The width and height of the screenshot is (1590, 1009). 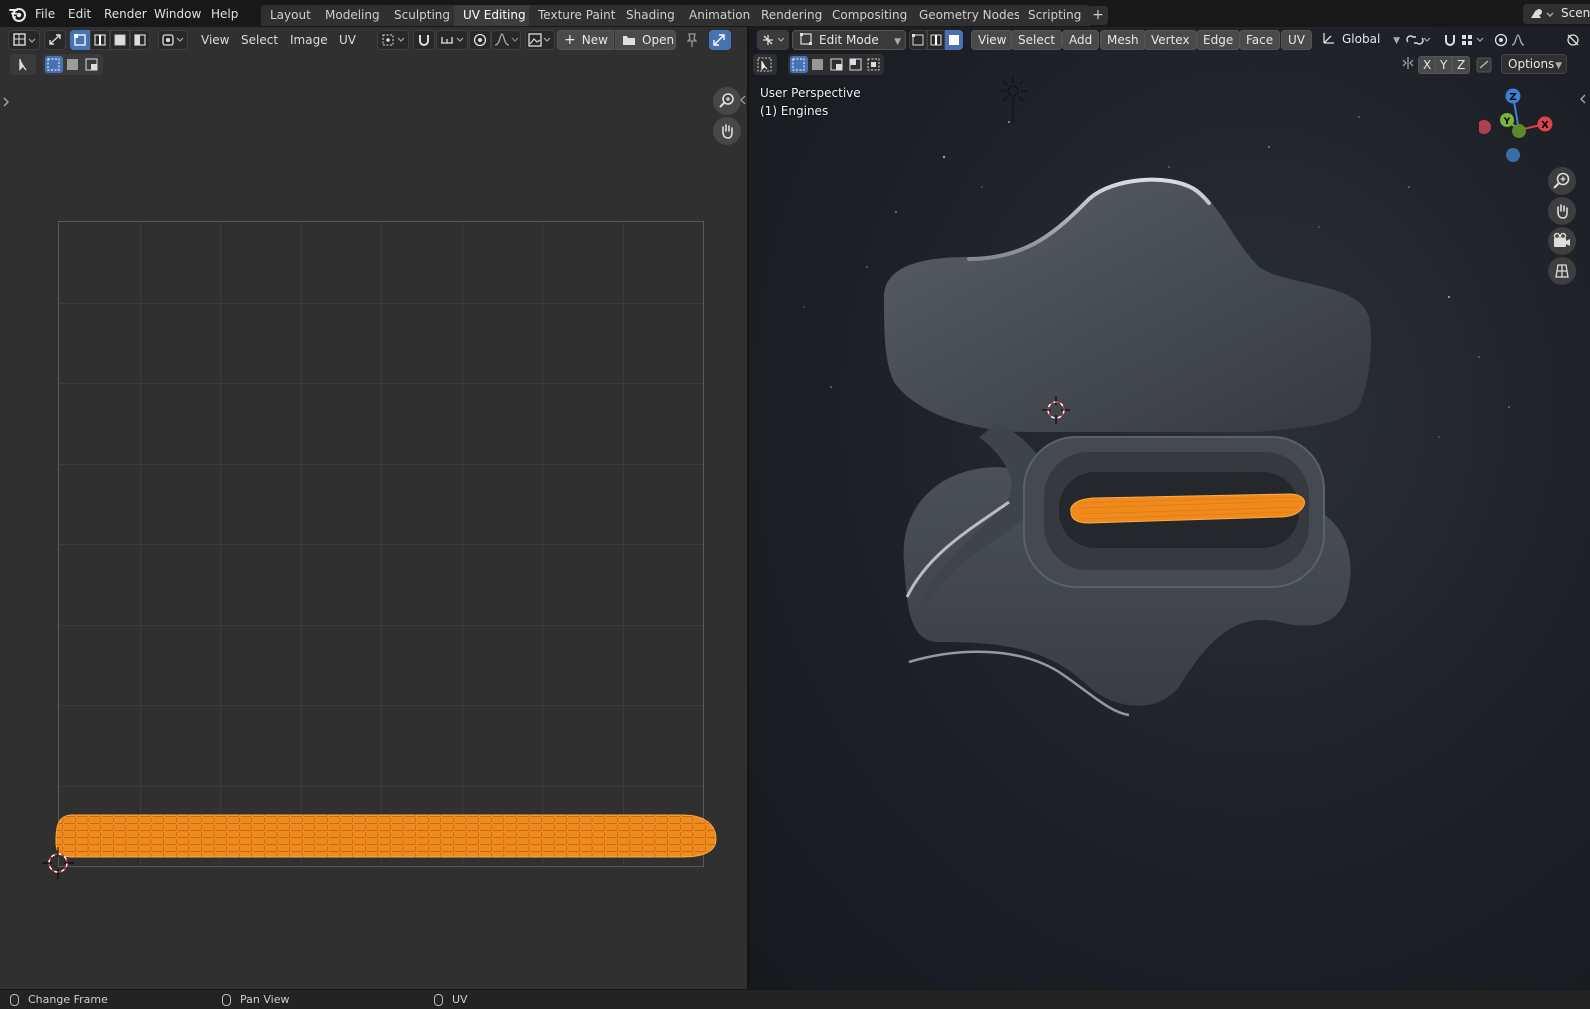 What do you see at coordinates (1444, 65) in the screenshot?
I see `mirror-y-toggle: Y` at bounding box center [1444, 65].